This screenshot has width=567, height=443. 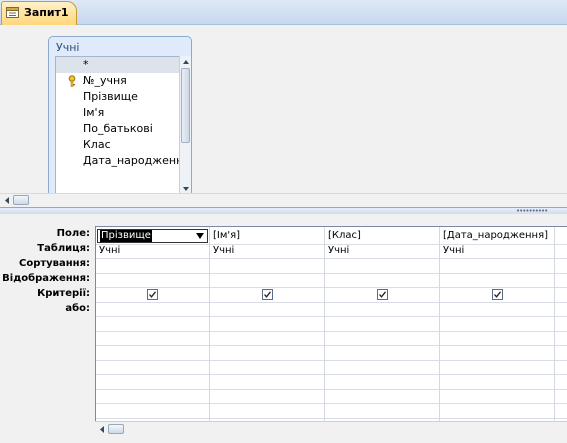 I want to click on row-label-table: Таблиця:, so click(x=63, y=248).